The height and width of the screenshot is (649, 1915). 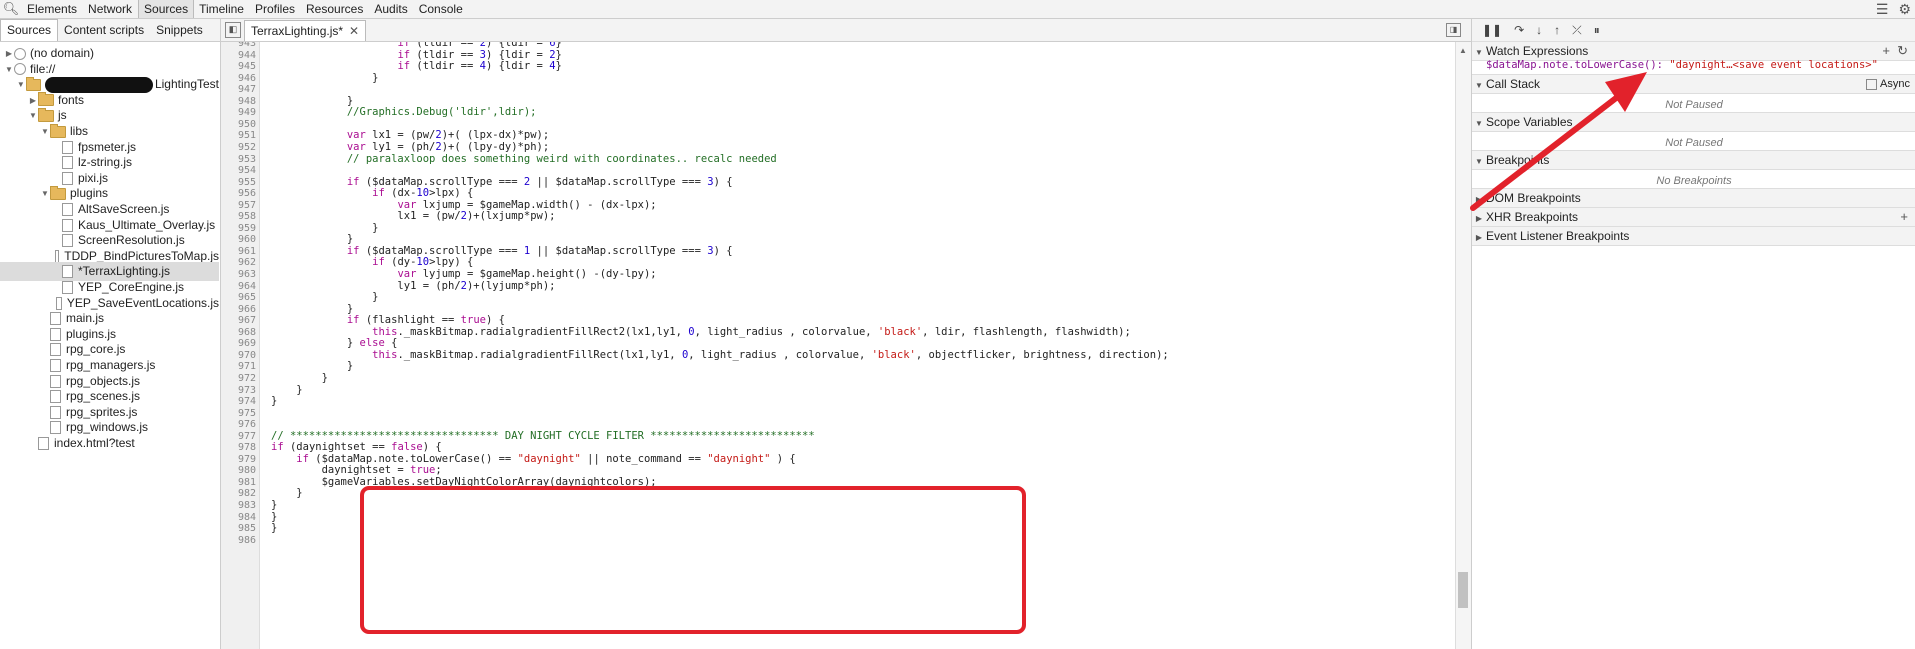 What do you see at coordinates (305, 30) in the screenshot?
I see `file-tab-terraxlighting: TerraxLighting.js* ✕` at bounding box center [305, 30].